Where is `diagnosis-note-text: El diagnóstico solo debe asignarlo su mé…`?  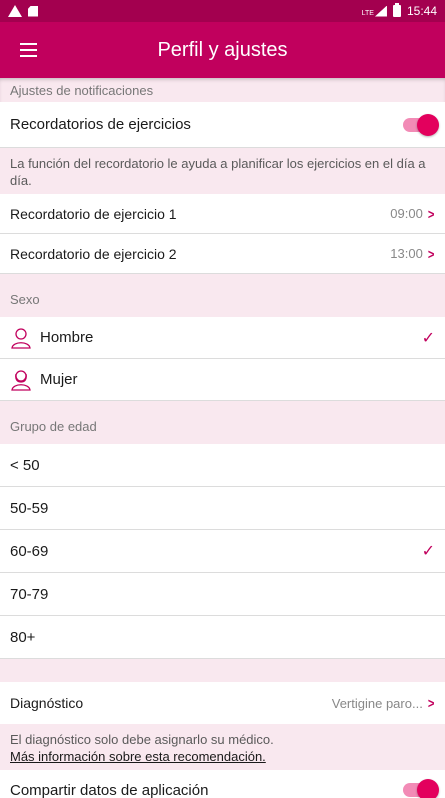
diagnosis-note-text: El diagnóstico solo debe asignarlo su mé… is located at coordinates (142, 739).